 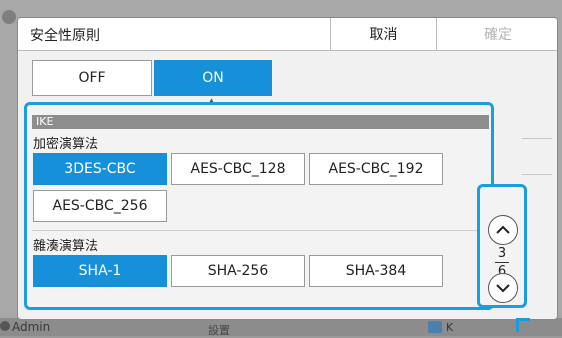 What do you see at coordinates (496, 34) in the screenshot?
I see `ok-button: 確定` at bounding box center [496, 34].